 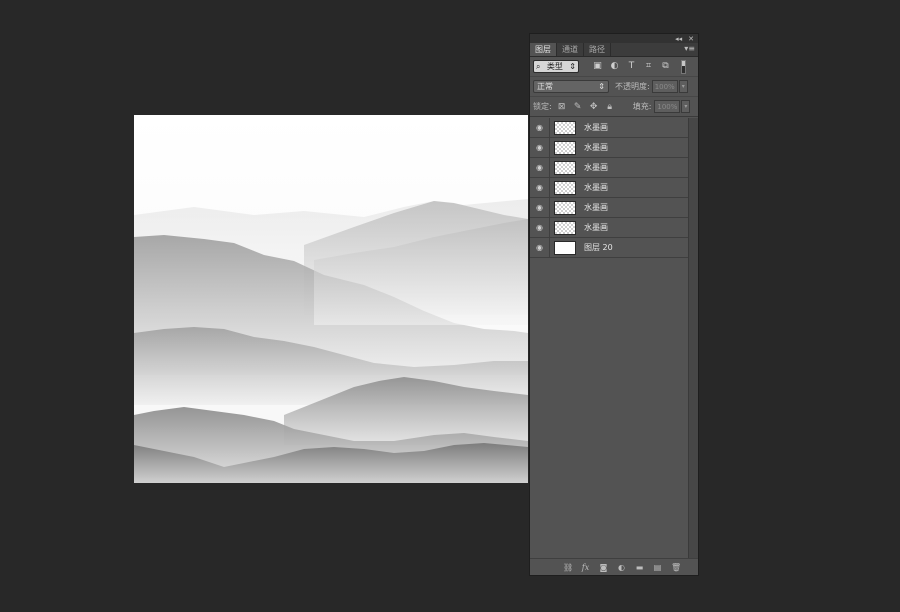 What do you see at coordinates (614, 566) in the screenshot?
I see `panel-footer: ⛓ fx ◙ ◐ ▬ ▤ 🗑︎` at bounding box center [614, 566].